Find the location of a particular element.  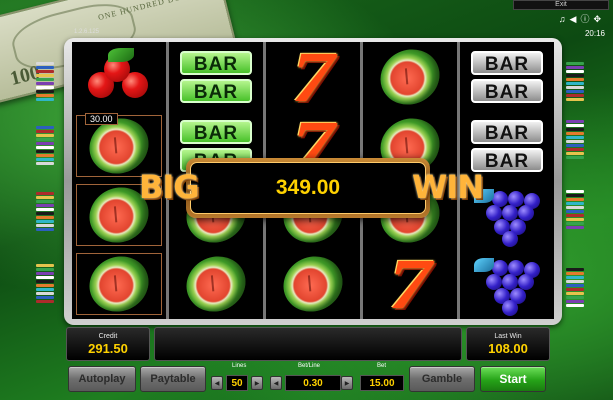

message-display is located at coordinates (308, 344).